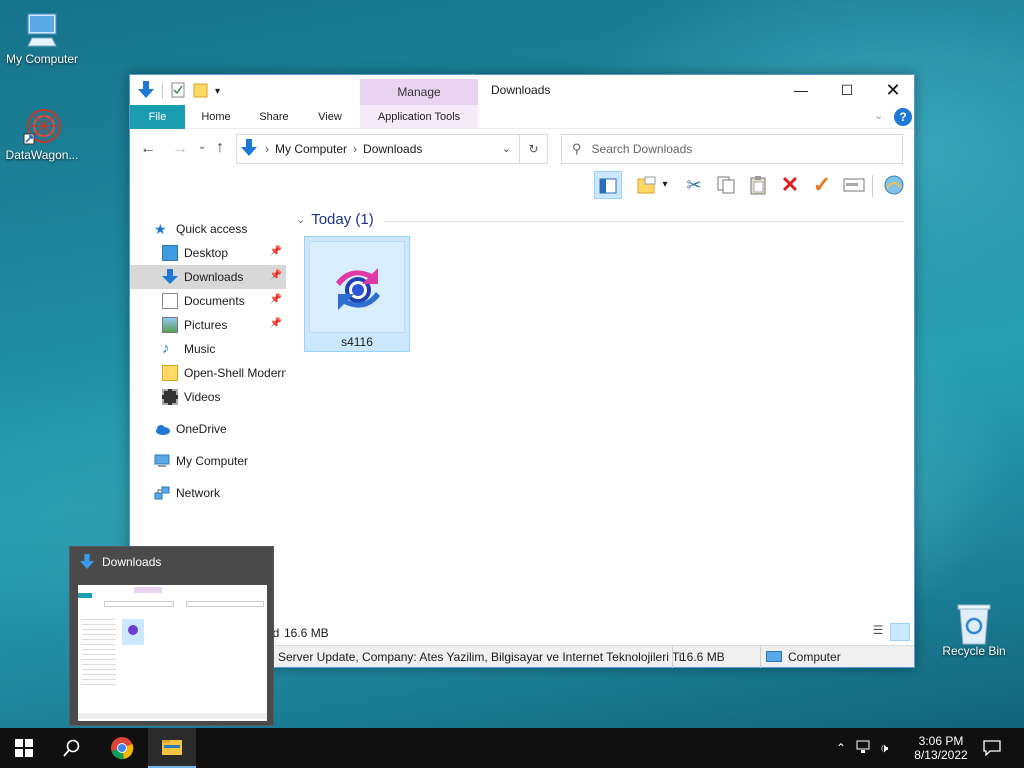  Describe the element at coordinates (841, 748) in the screenshot. I see `show-hidden-icons-chevron-icon: ⌃` at that location.